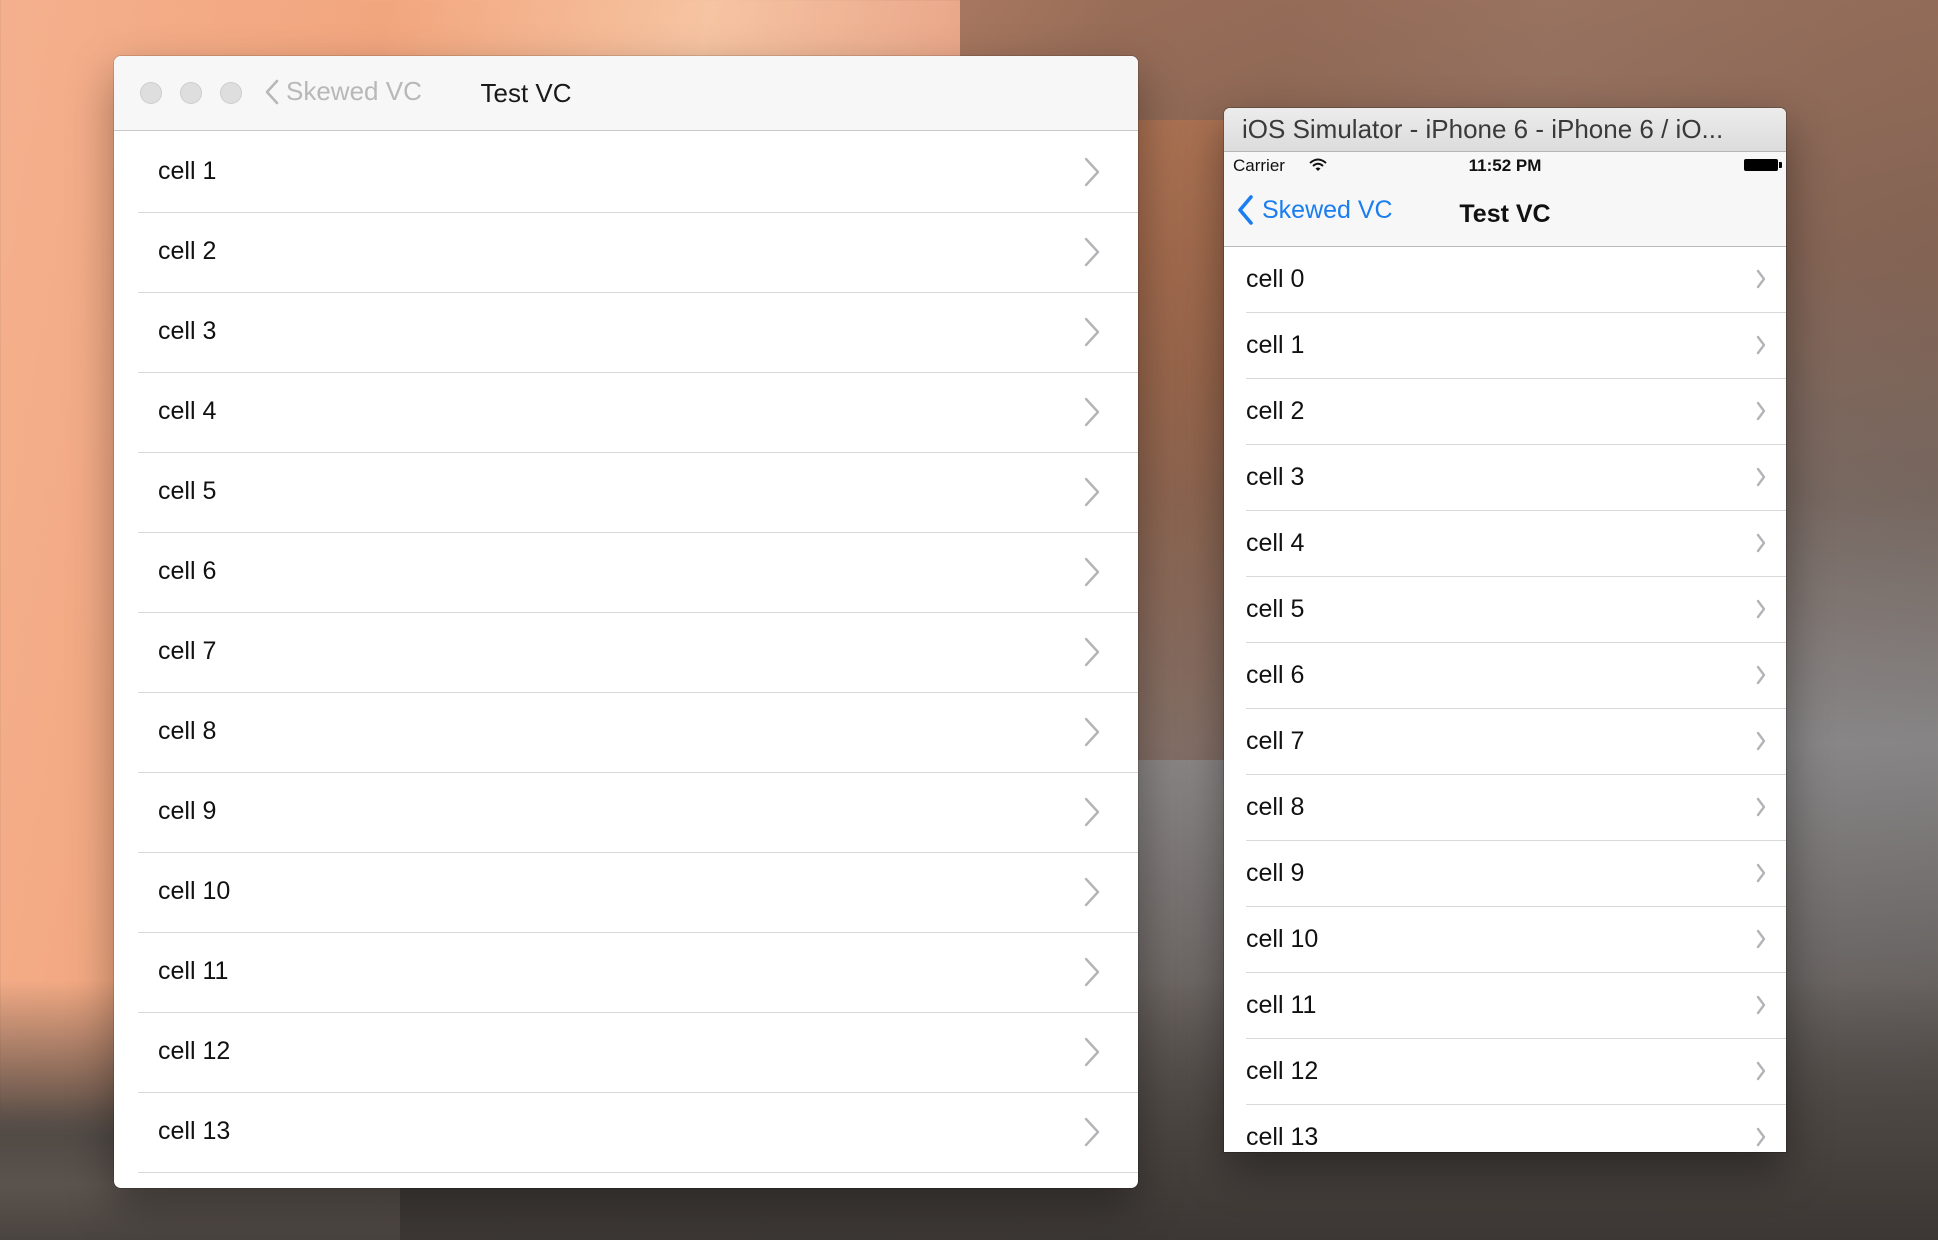 The image size is (1938, 1240). What do you see at coordinates (626, 93) in the screenshot?
I see `window-titlebar: Skewed VC Test VC` at bounding box center [626, 93].